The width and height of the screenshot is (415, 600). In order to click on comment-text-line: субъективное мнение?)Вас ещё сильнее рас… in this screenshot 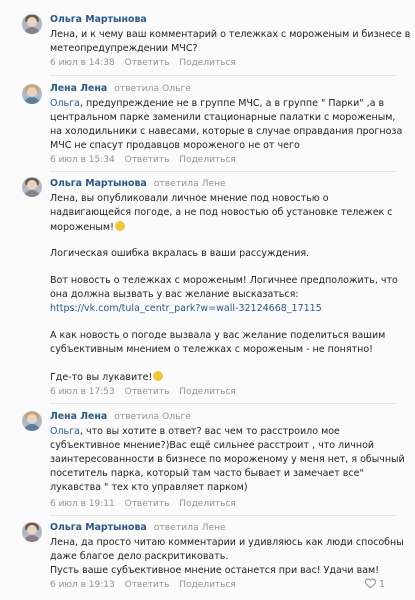, I will do `click(212, 445)`.